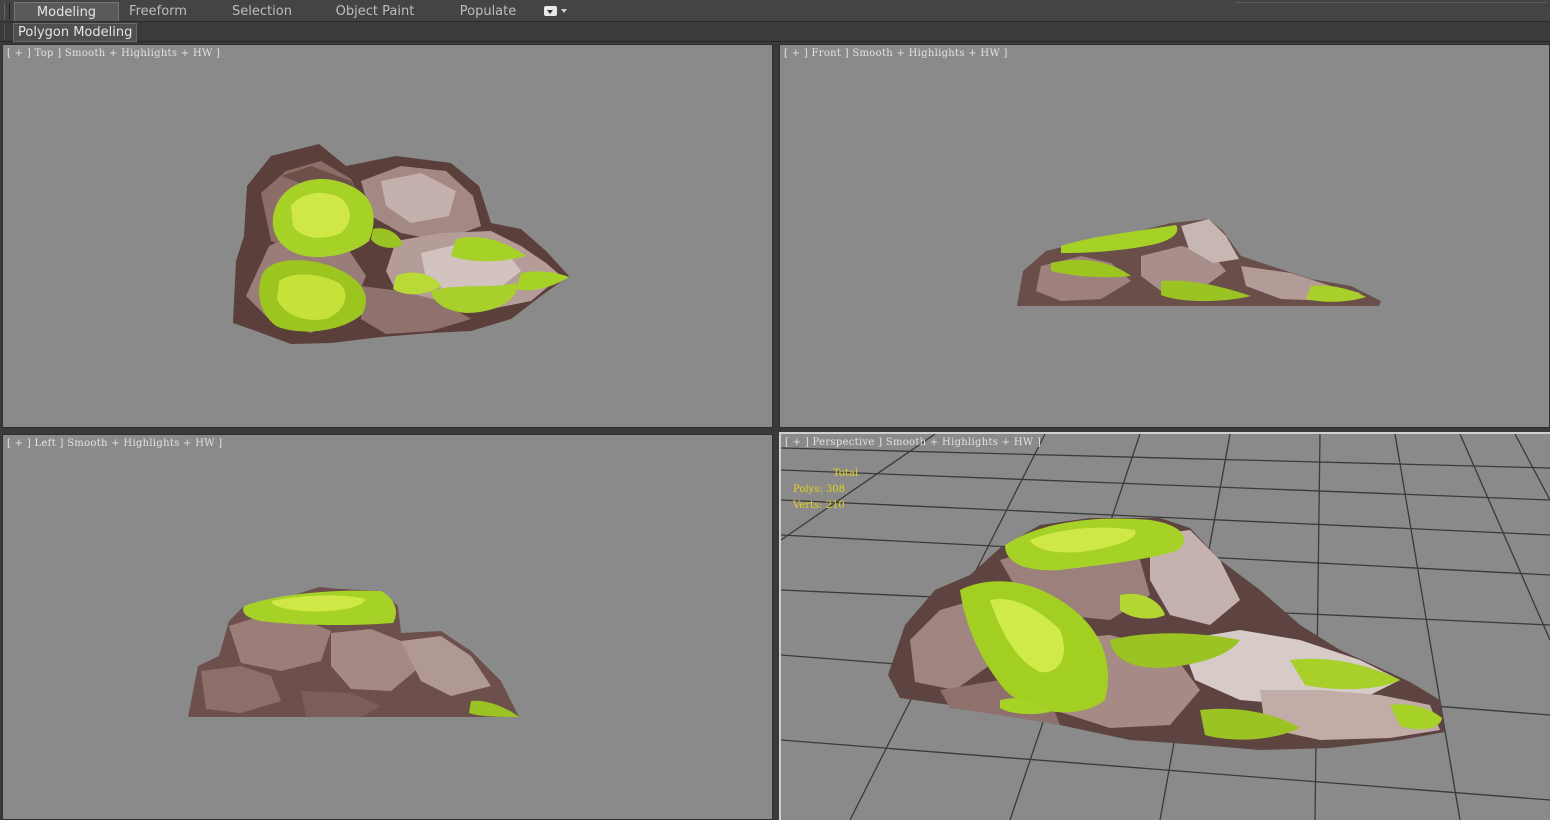 This screenshot has width=1550, height=820. What do you see at coordinates (564, 11) in the screenshot?
I see `chevron-down-icon` at bounding box center [564, 11].